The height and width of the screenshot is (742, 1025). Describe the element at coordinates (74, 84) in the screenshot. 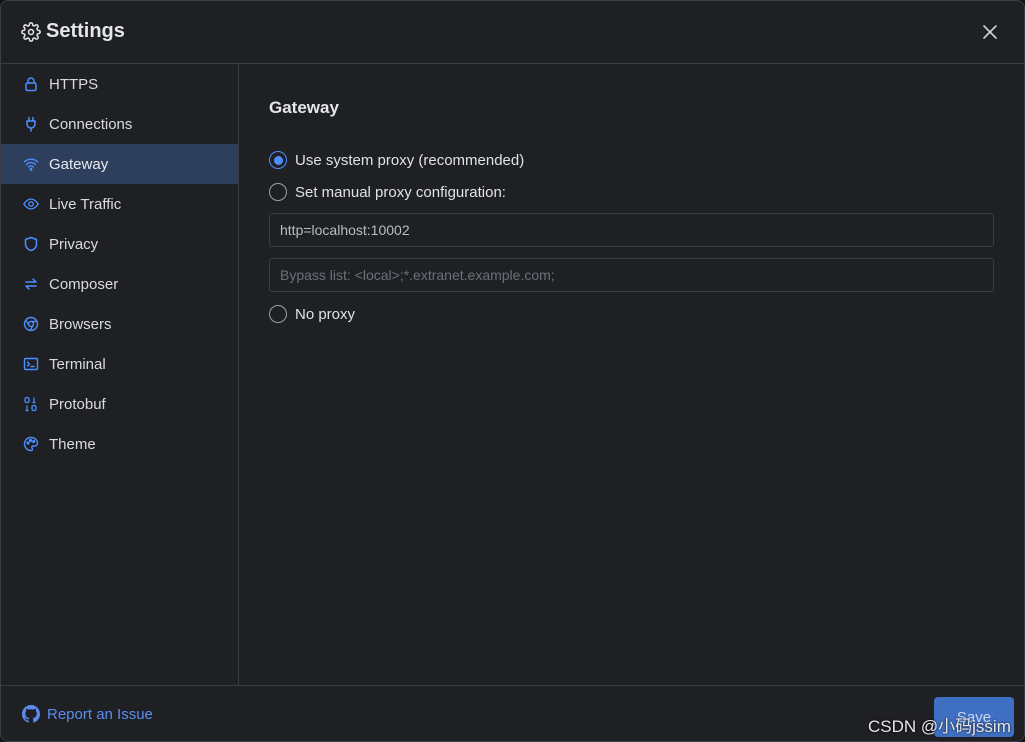

I see `sidebar-item-label: HTTPS` at that location.